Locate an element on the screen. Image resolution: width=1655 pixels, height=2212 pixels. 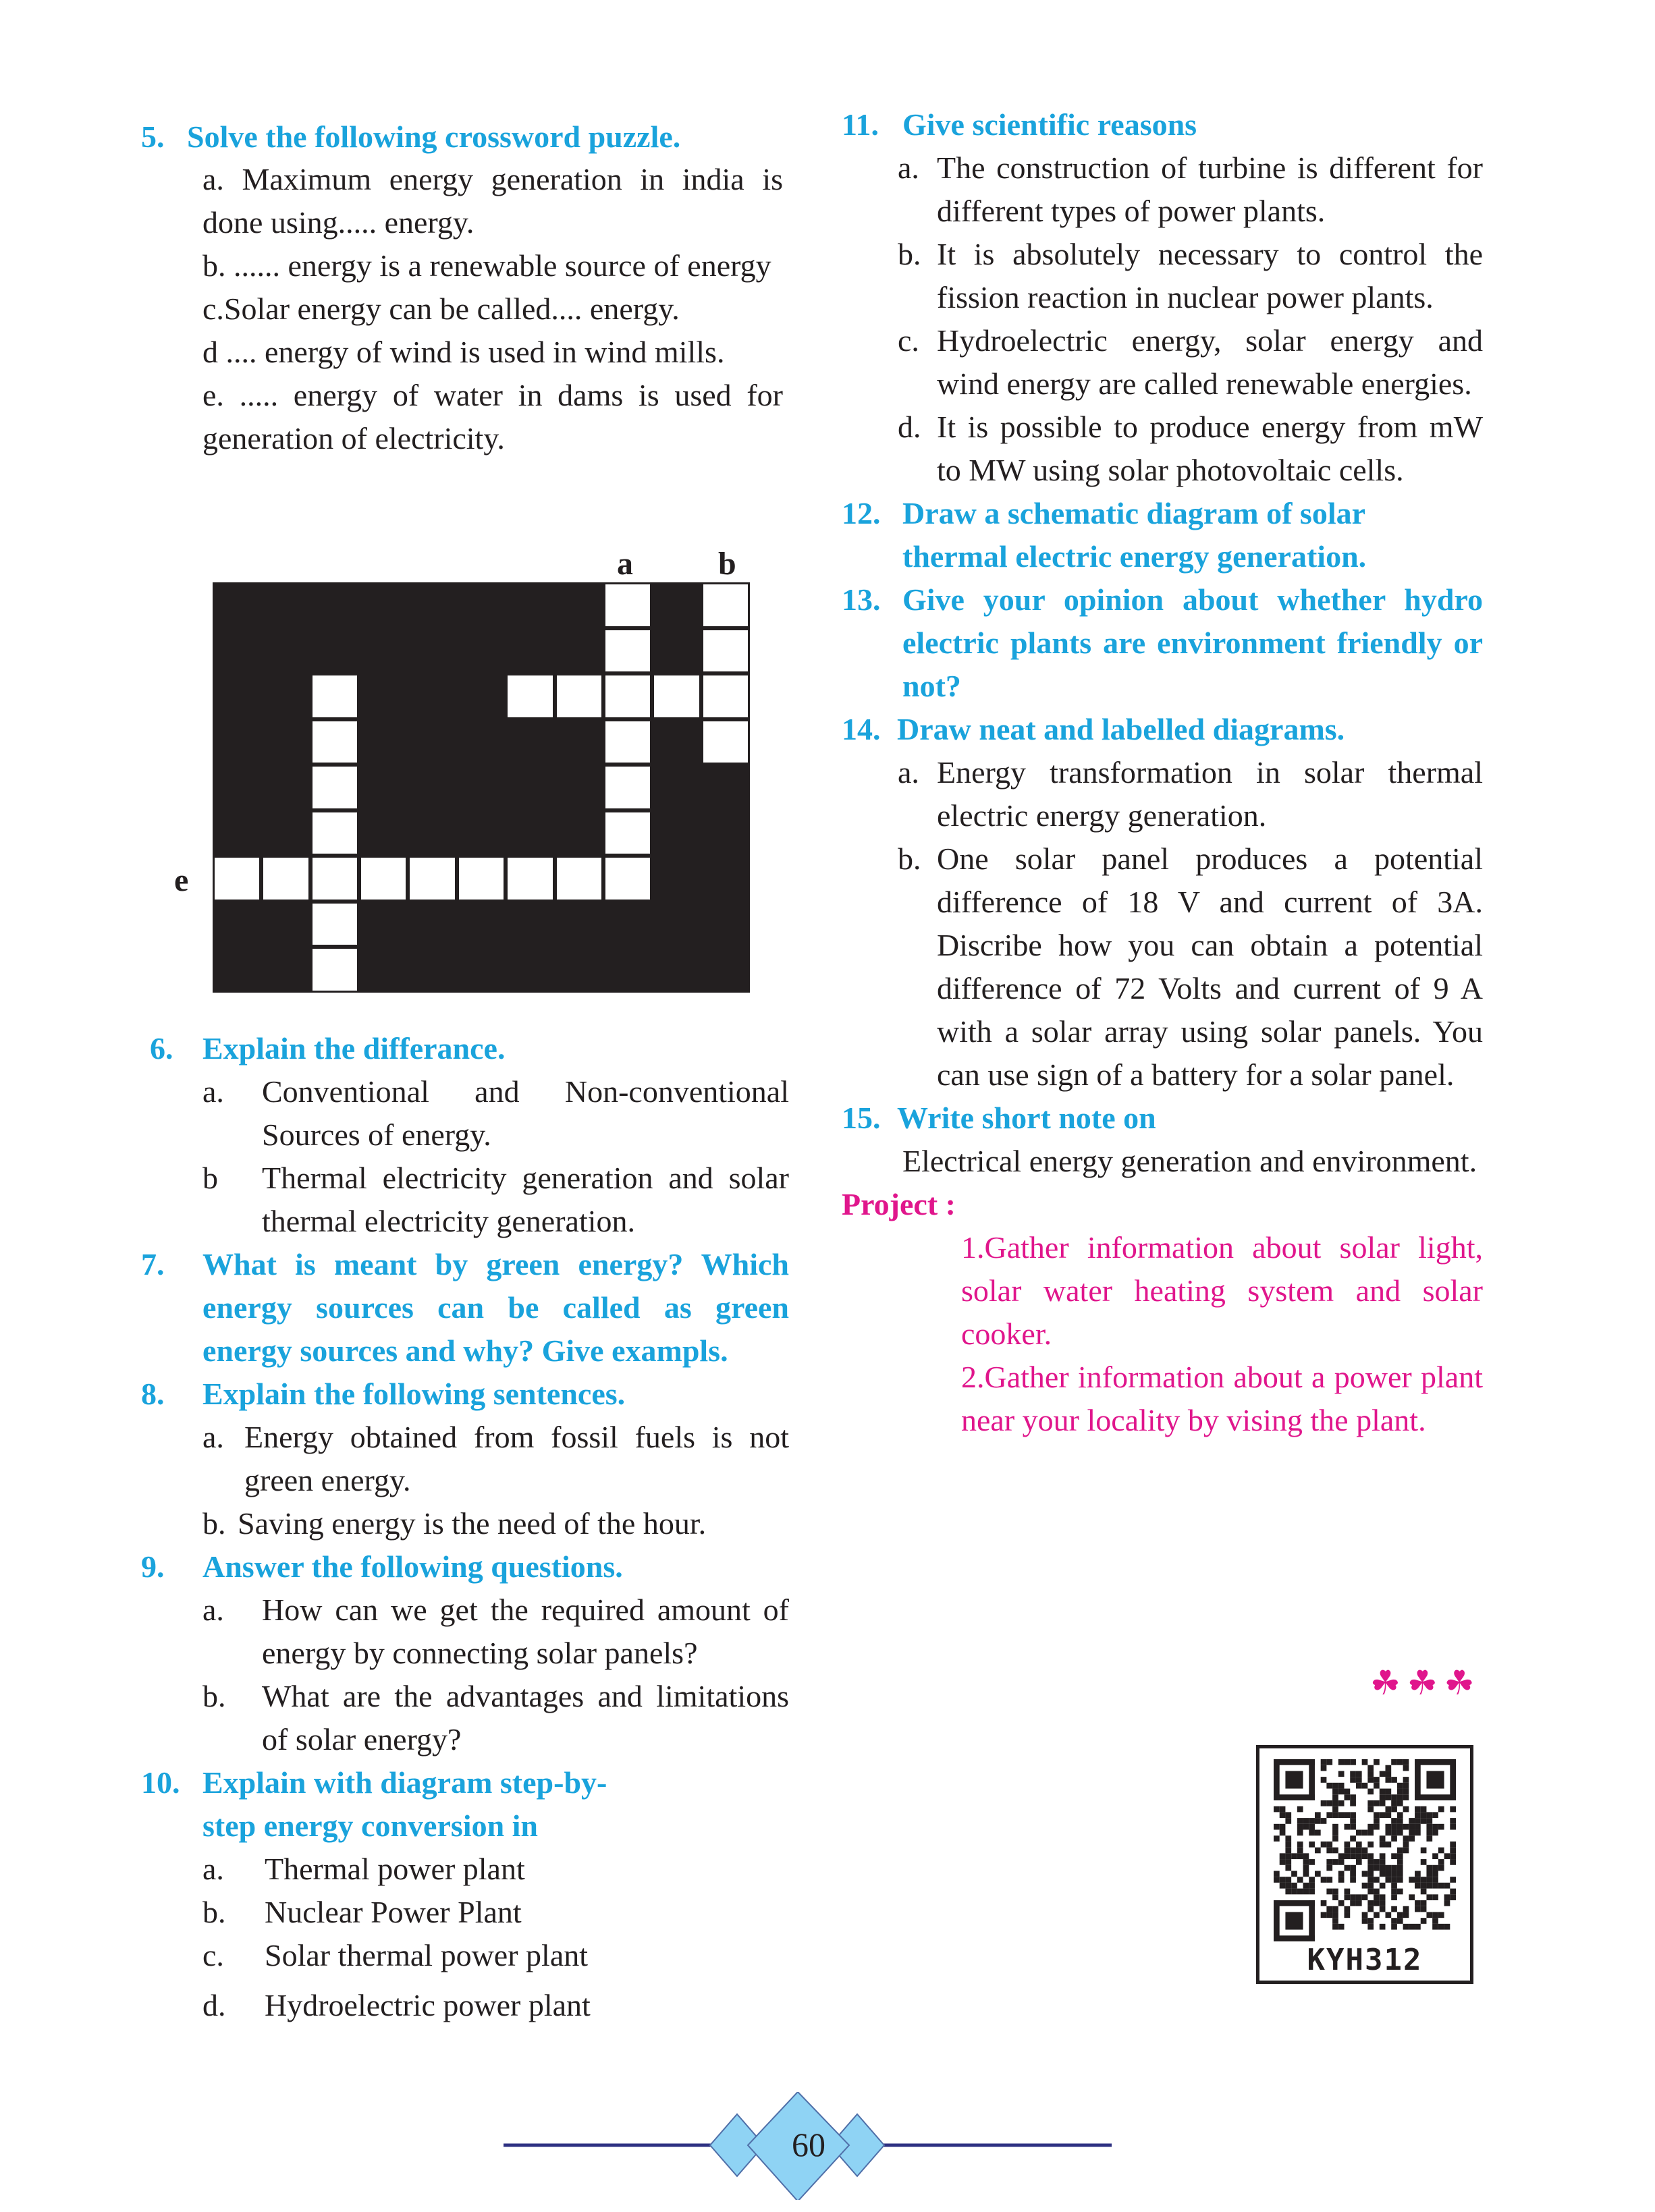
question-10-item-b: b. Nuclear Power Plant is located at coordinates (465, 1912).